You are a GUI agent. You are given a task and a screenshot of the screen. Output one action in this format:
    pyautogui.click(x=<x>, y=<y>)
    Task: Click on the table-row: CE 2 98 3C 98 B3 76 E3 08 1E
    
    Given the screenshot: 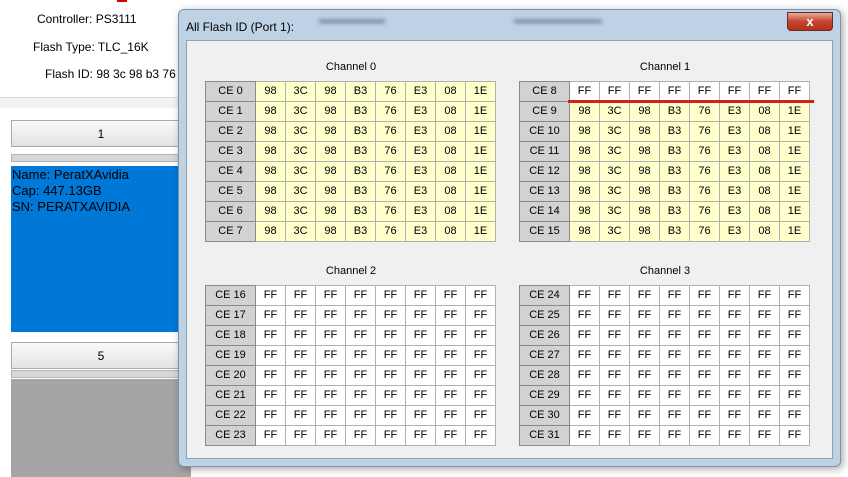 What is the action you would take?
    pyautogui.click(x=350, y=131)
    